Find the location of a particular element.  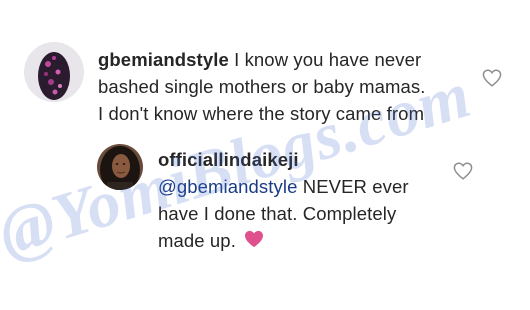

reply-line-1: NEVER ever is located at coordinates (355, 186).